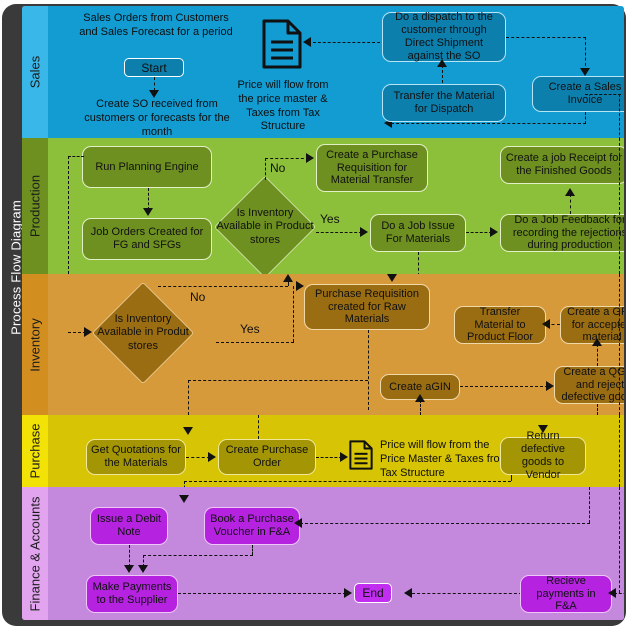  I want to click on swimlane-header-purchase: Purchase, so click(35, 451).